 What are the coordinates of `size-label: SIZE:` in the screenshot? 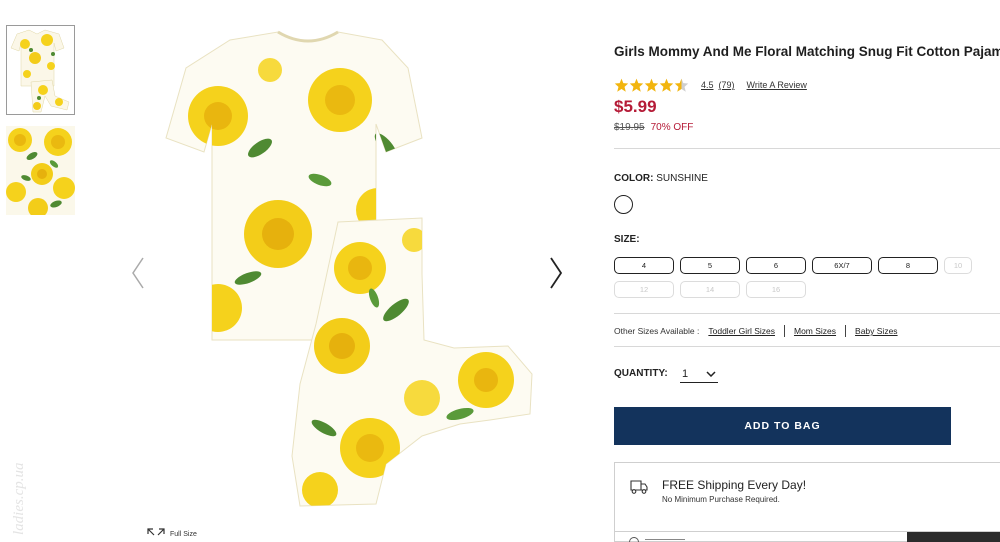 It's located at (627, 239).